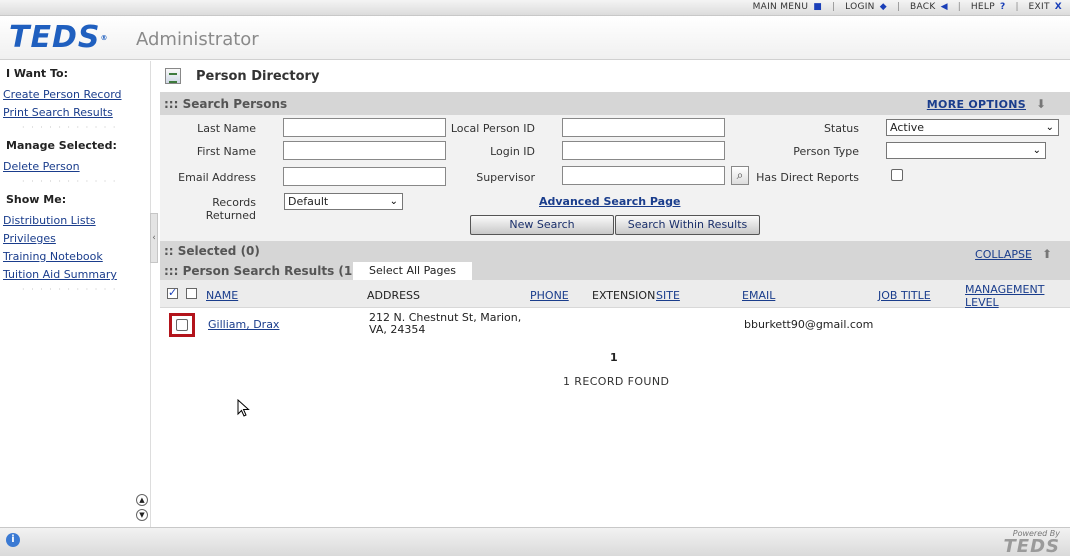 This screenshot has width=1070, height=556. I want to click on scroll-down-icon: ▼, so click(142, 515).